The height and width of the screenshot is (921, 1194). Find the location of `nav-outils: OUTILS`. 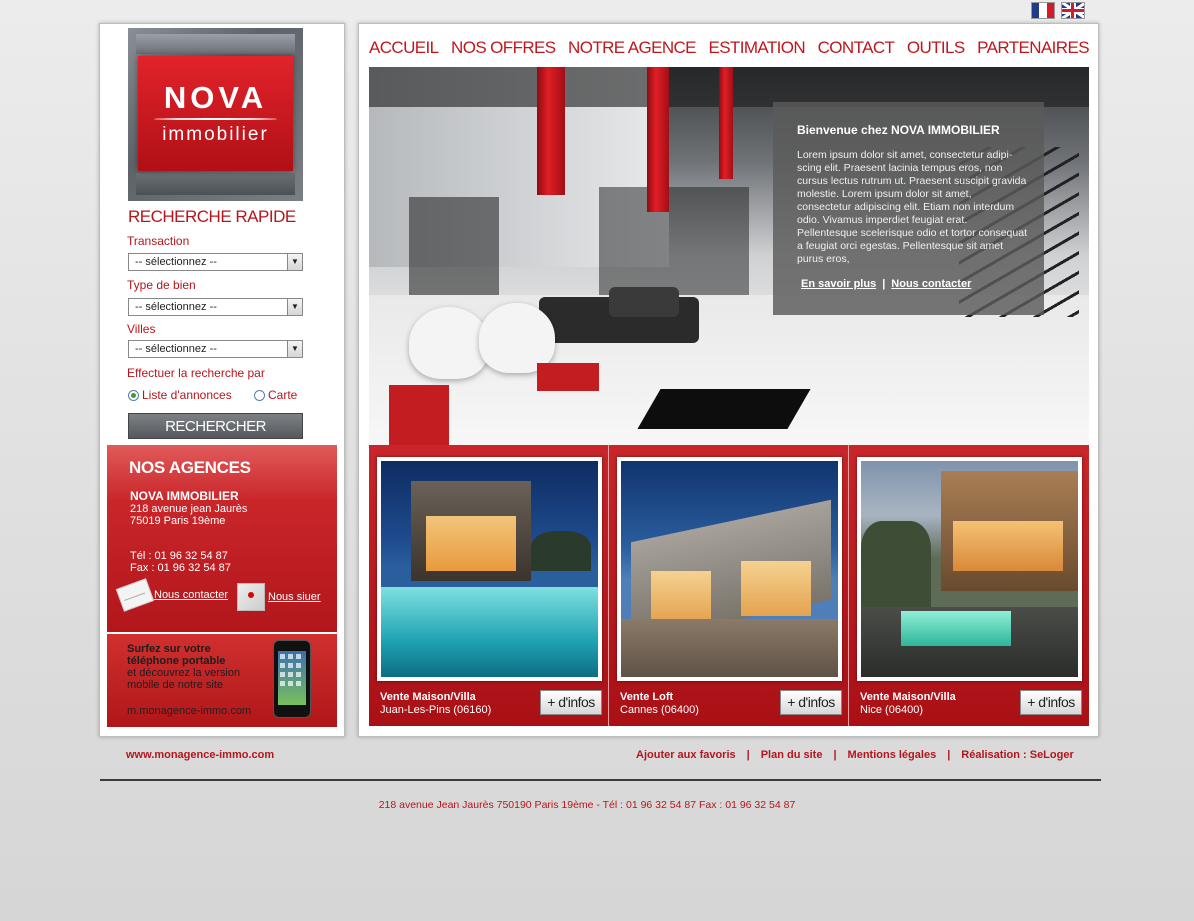

nav-outils: OUTILS is located at coordinates (936, 48).